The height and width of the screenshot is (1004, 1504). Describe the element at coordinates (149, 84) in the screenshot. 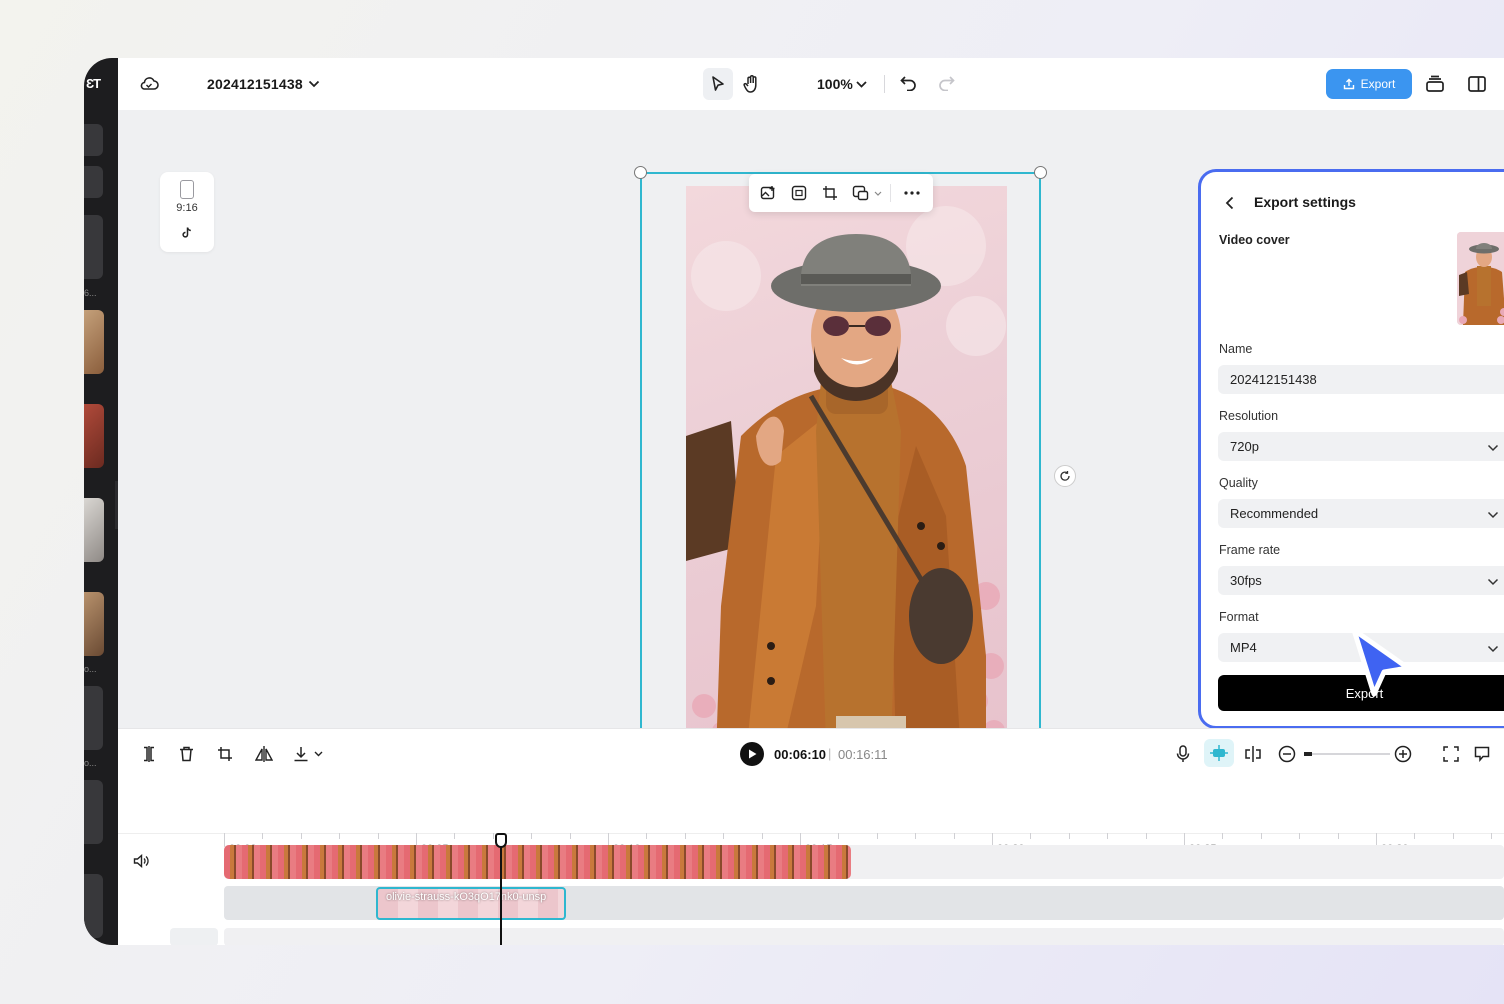

I see `cloud-icon` at that location.